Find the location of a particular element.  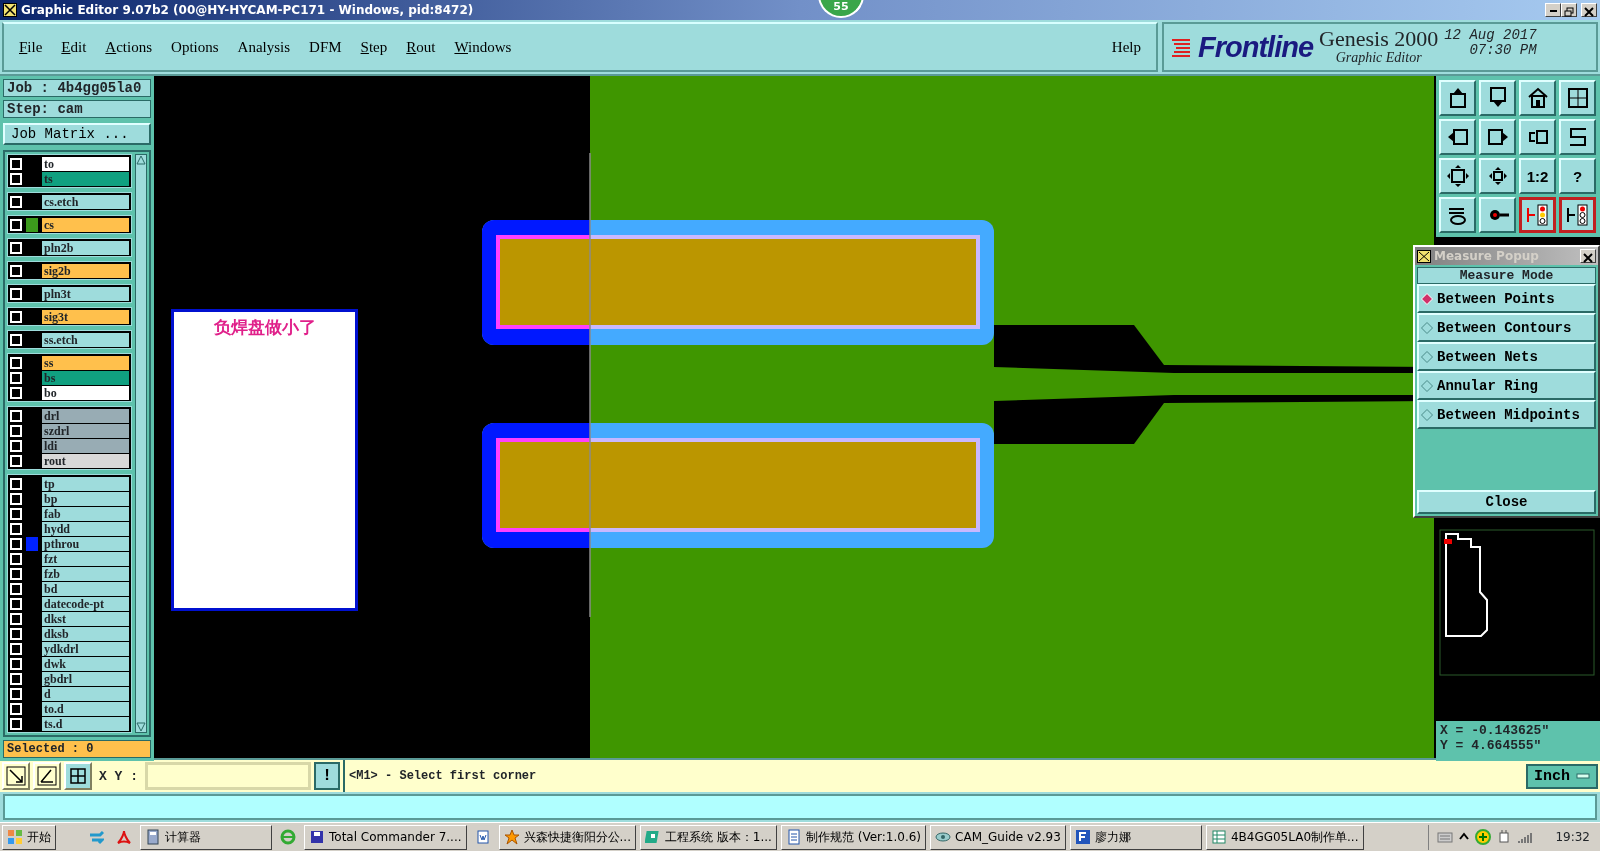

layer-name: d is located at coordinates (85, 693).